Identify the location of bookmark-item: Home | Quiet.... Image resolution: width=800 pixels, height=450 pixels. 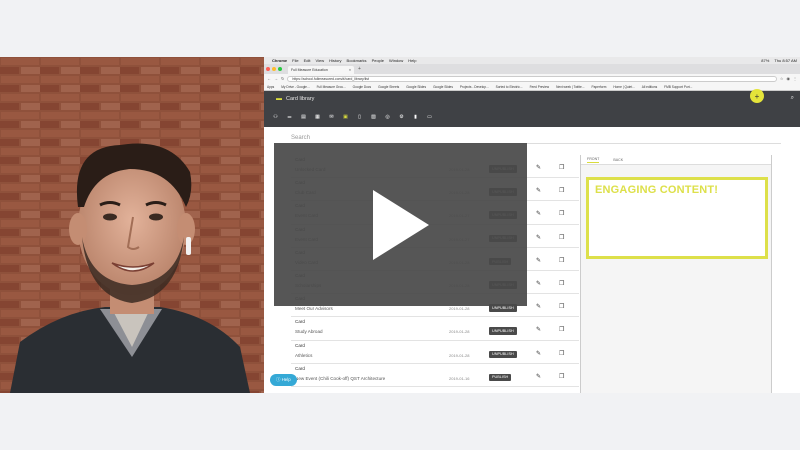
(623, 87).